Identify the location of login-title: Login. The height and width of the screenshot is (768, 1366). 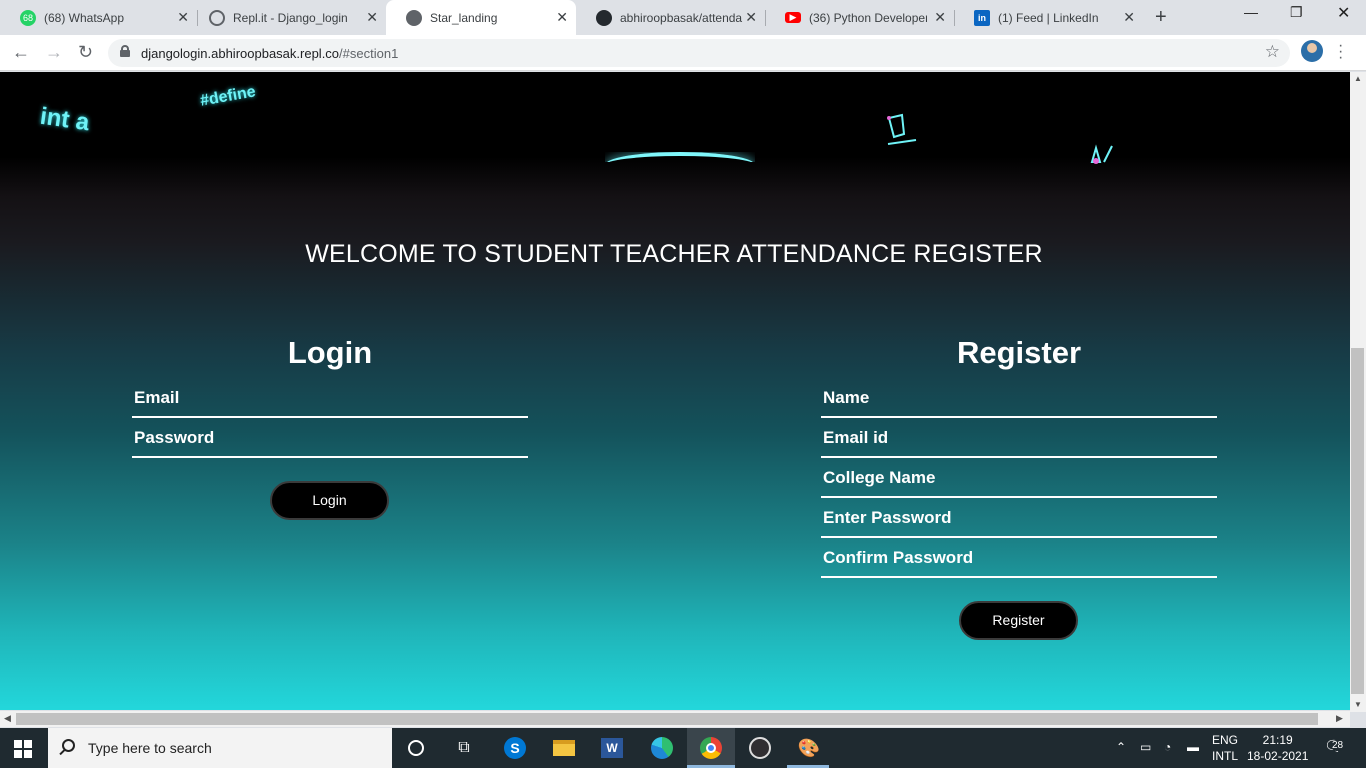
(330, 352).